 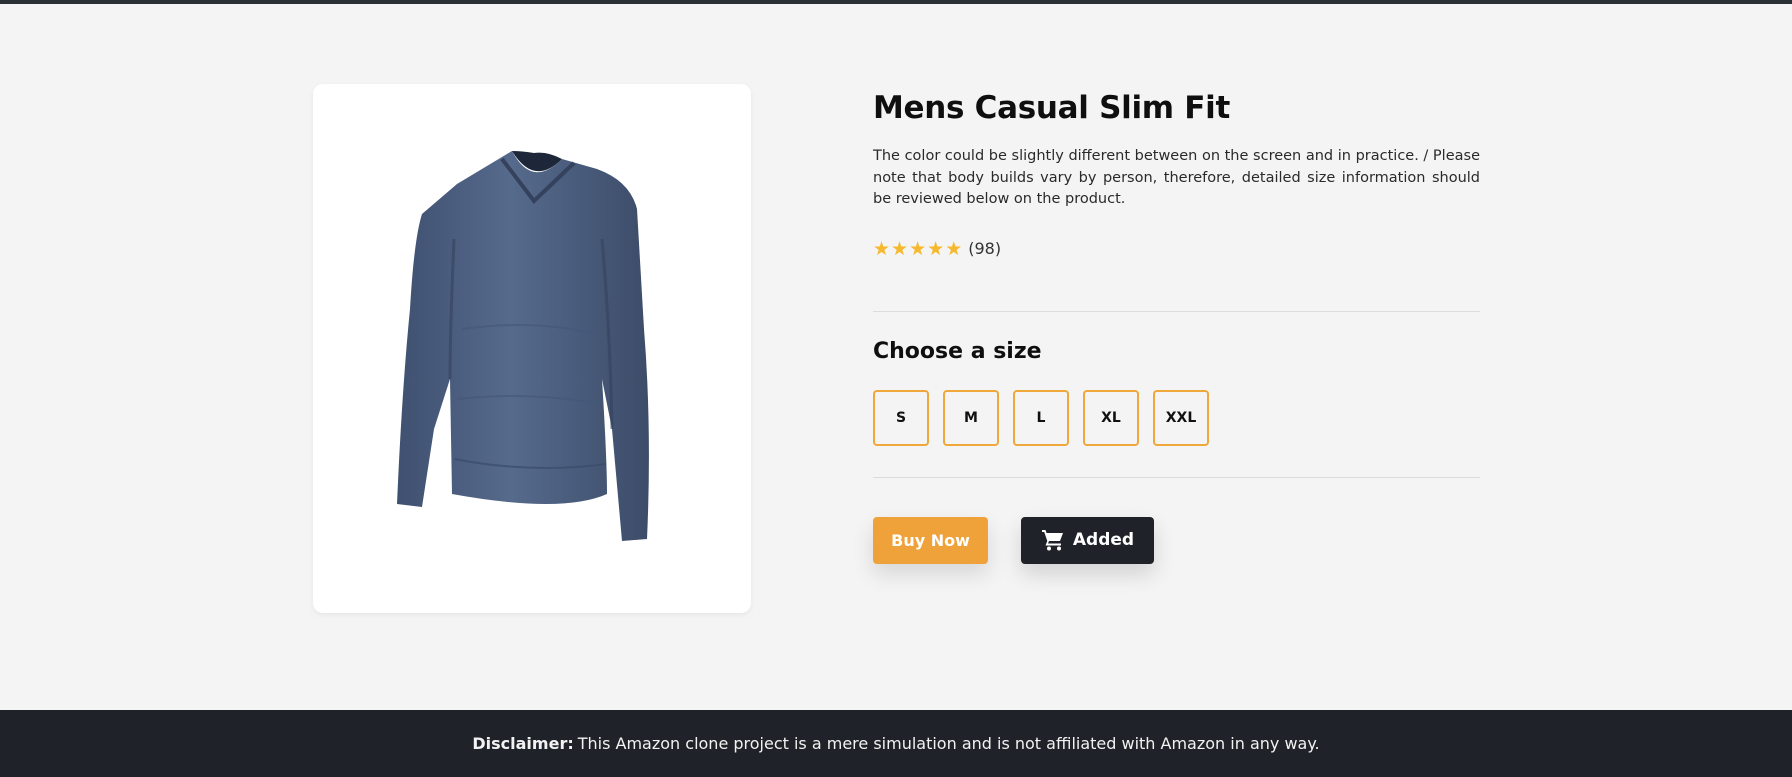 What do you see at coordinates (1176, 249) in the screenshot?
I see `product-rating: ★ ★ ★ ★ ★ (98)` at bounding box center [1176, 249].